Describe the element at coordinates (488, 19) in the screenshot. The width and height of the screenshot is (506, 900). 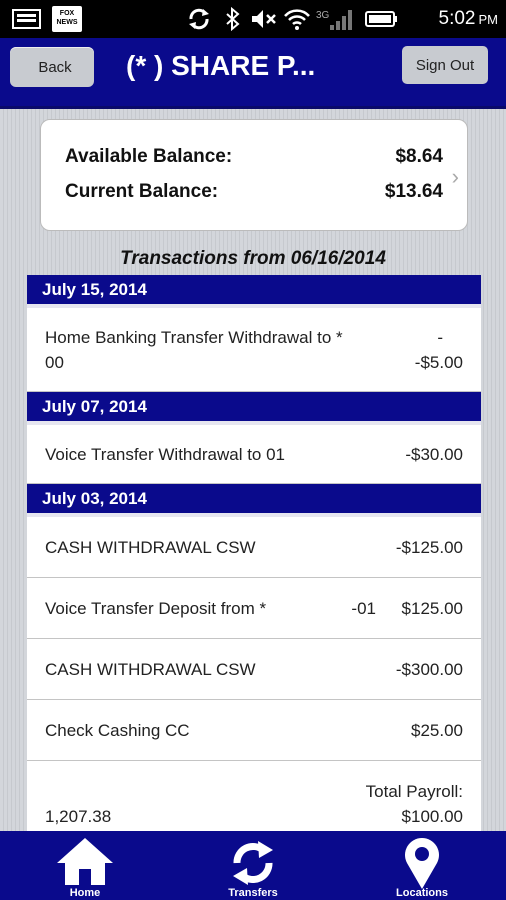
I see `clock-ampm: PM` at that location.